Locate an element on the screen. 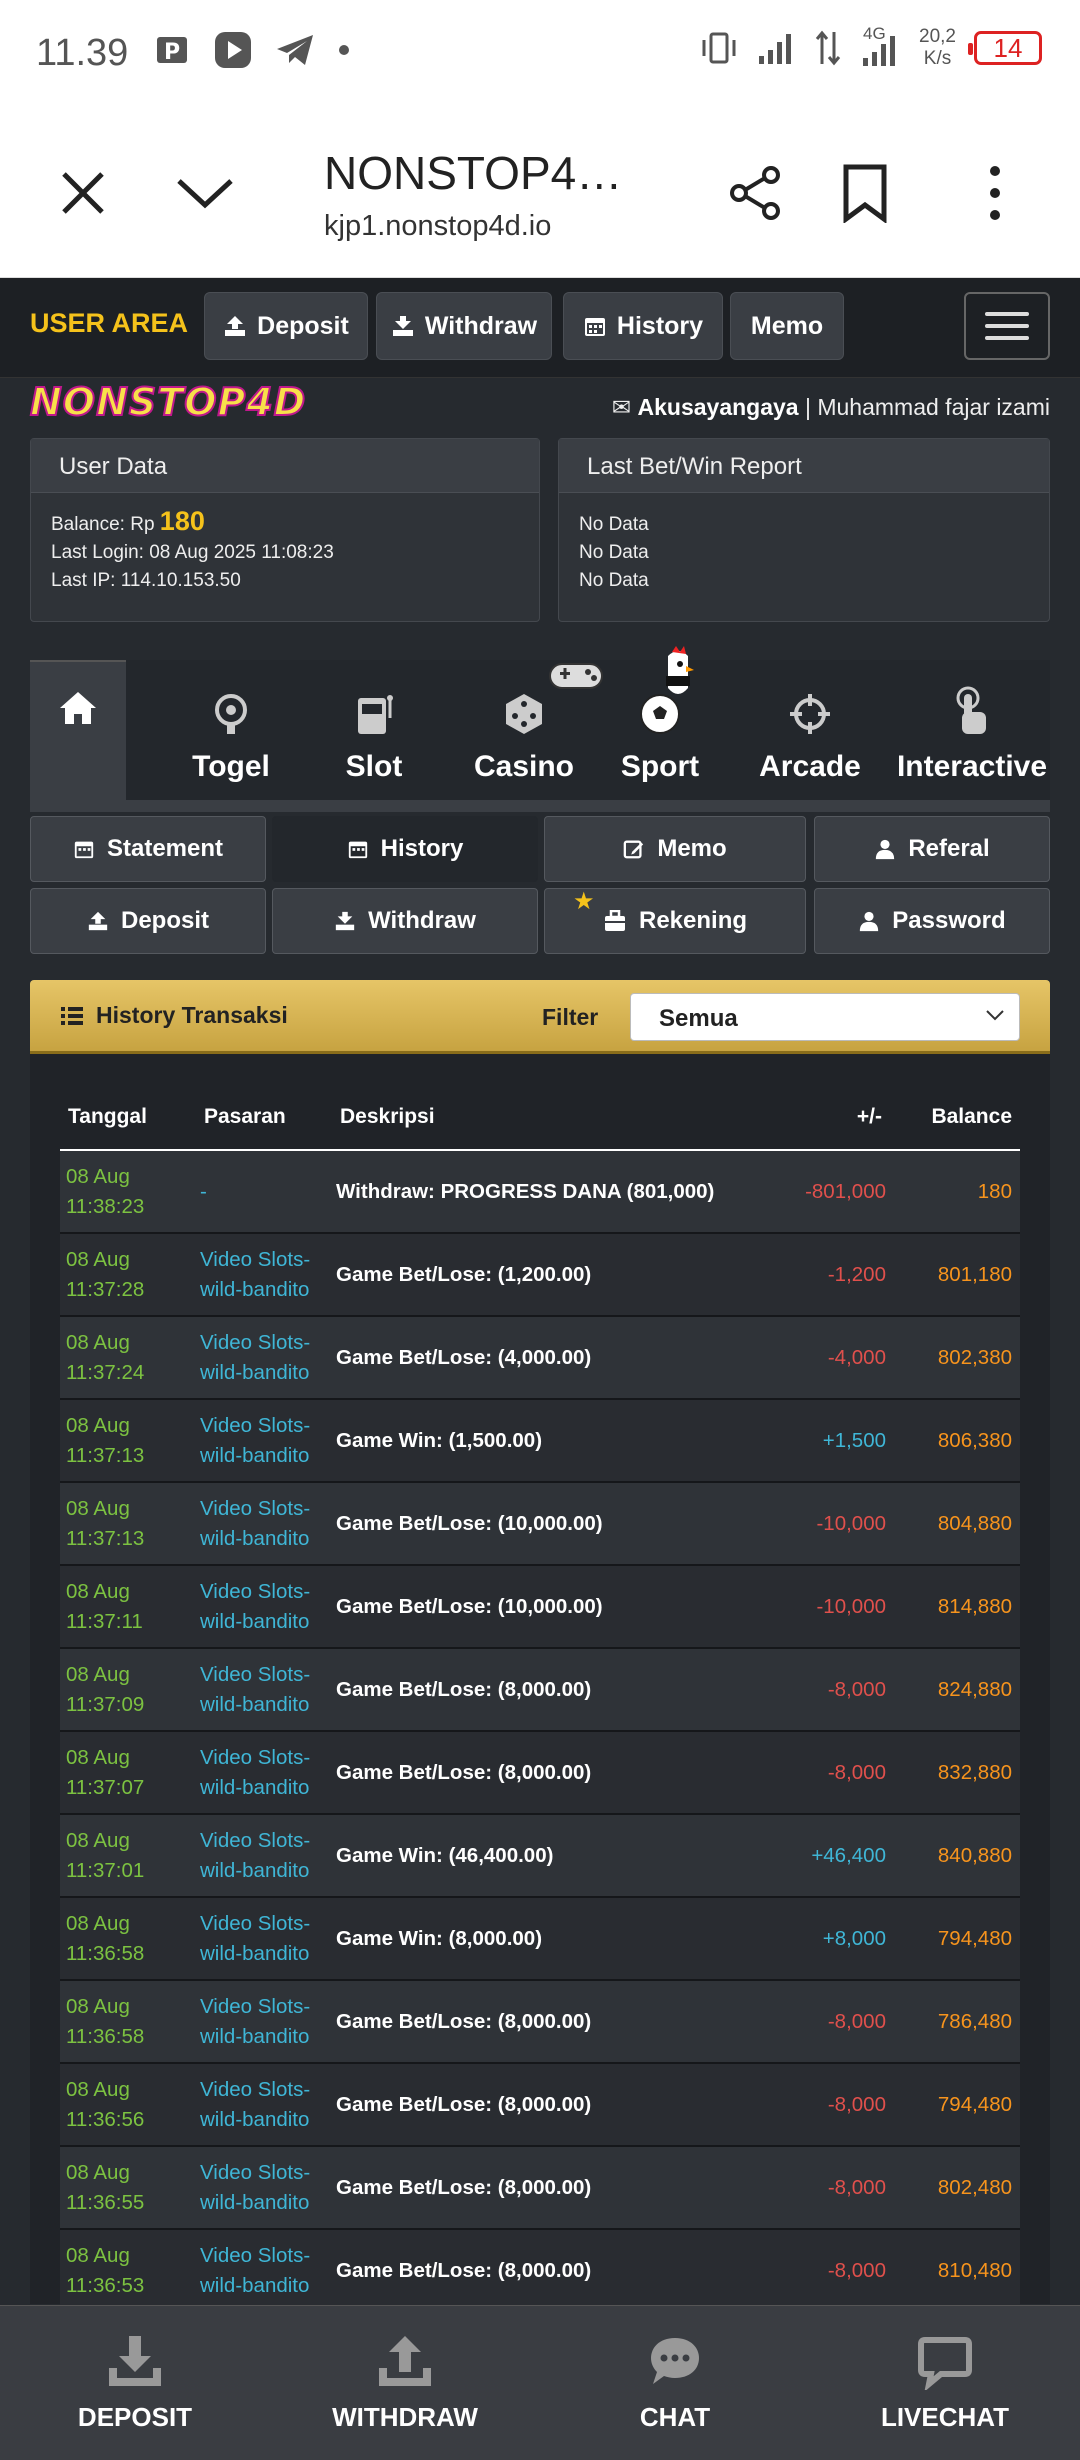 This screenshot has height=2460, width=1080. bottom-livechat-button: LIVECHAT is located at coordinates (945, 2383).